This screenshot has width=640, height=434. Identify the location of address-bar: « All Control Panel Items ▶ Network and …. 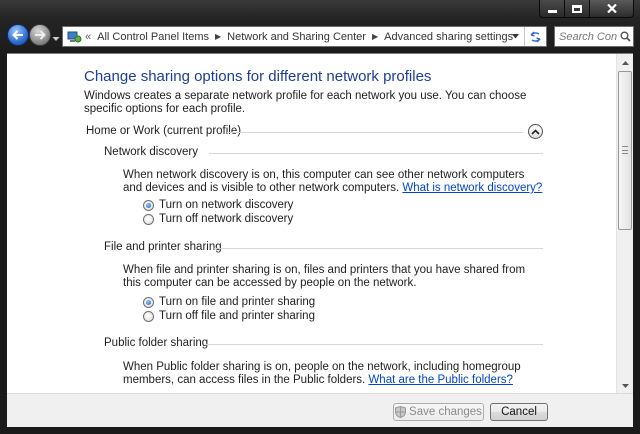
(304, 36).